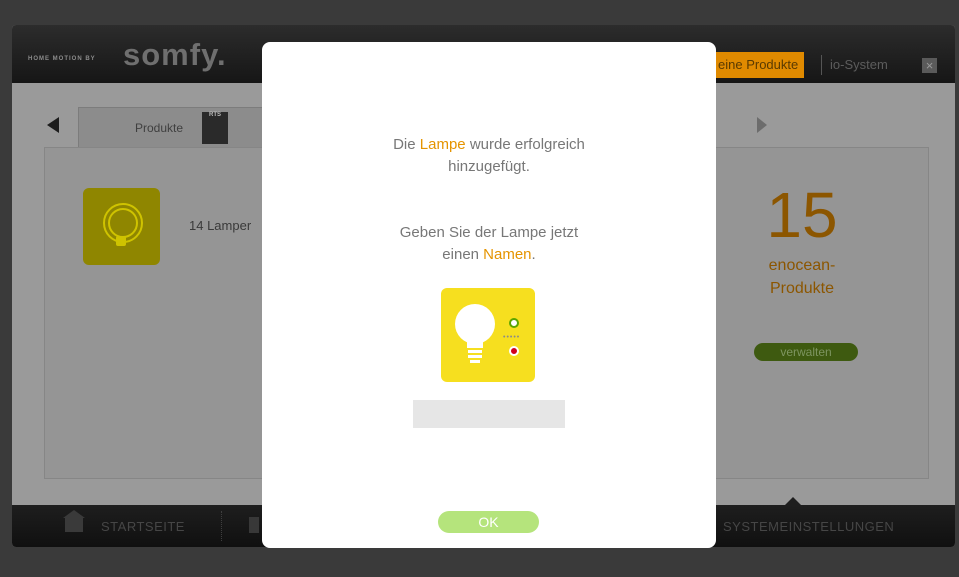 This screenshot has width=959, height=577. I want to click on tab-products: Produkte, so click(179, 127).